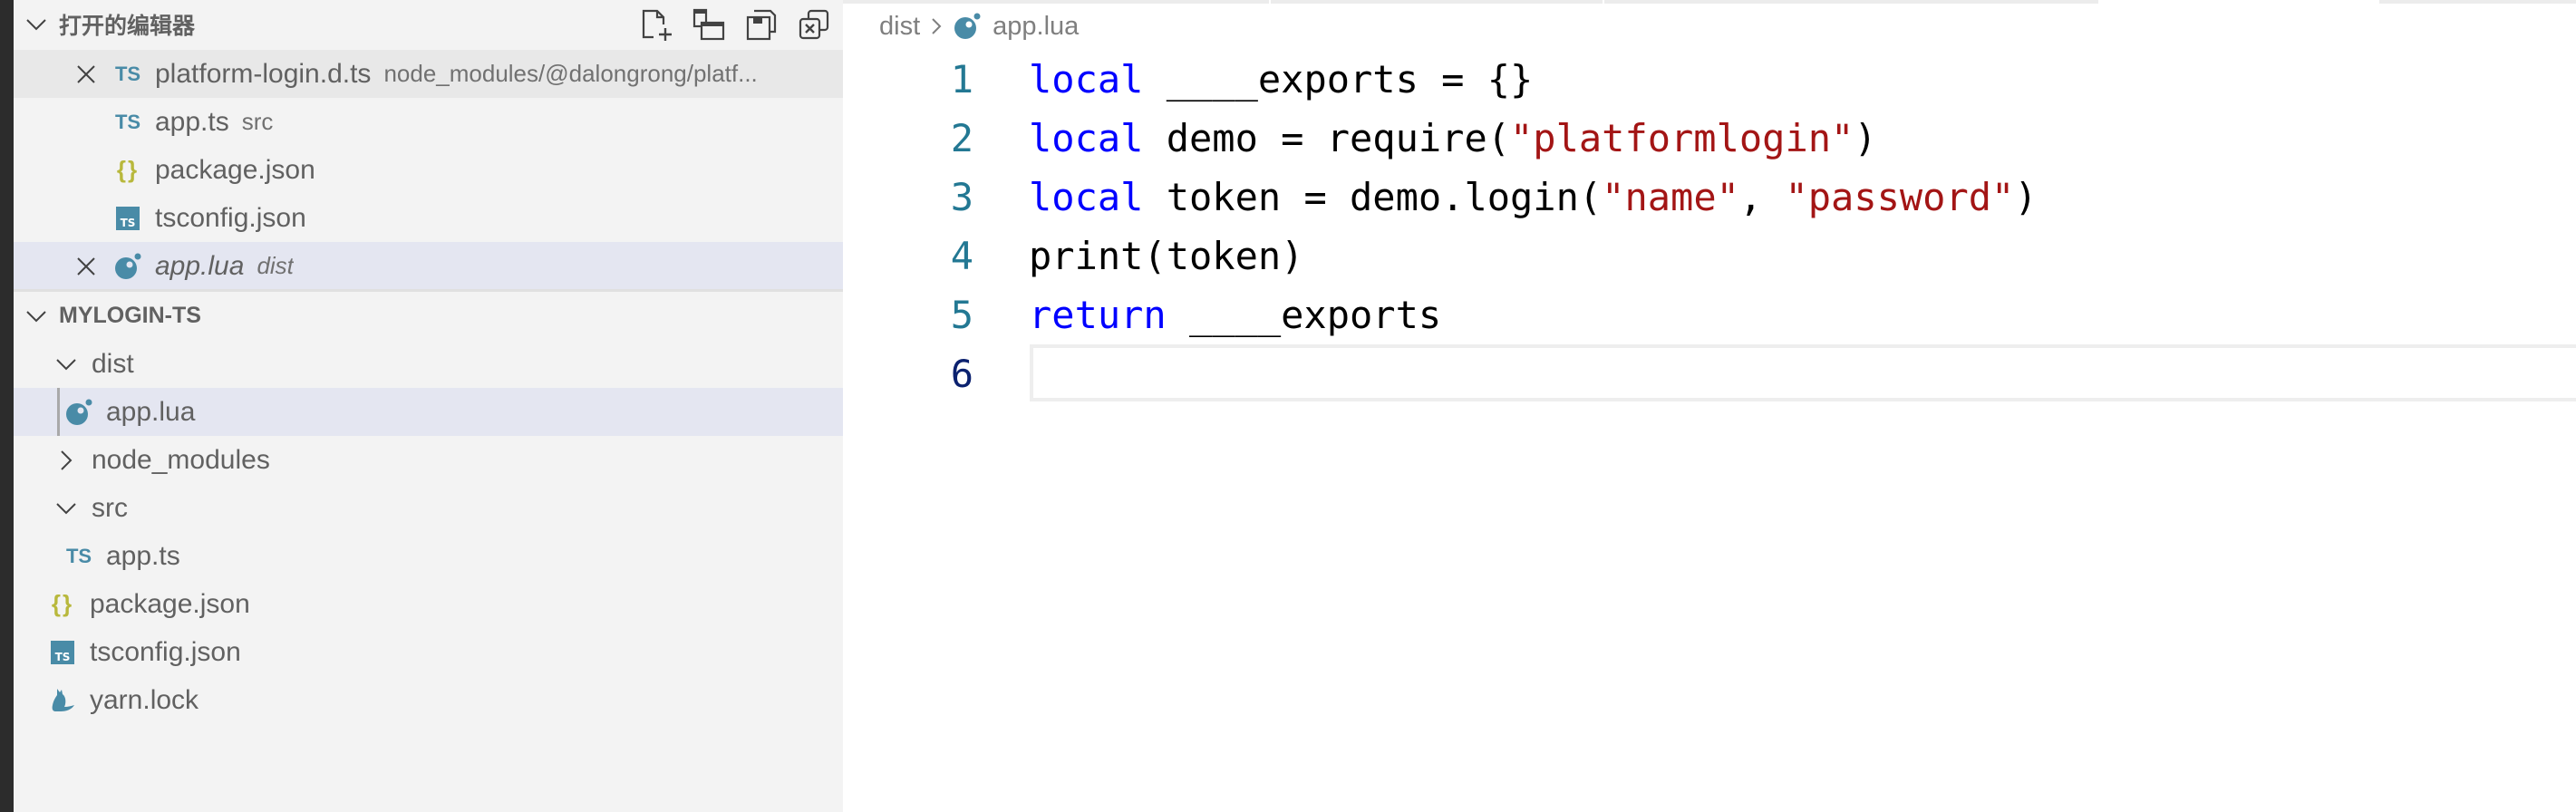 This screenshot has height=812, width=2576. What do you see at coordinates (1304, 315) in the screenshot?
I see `code-token: ____exports` at bounding box center [1304, 315].